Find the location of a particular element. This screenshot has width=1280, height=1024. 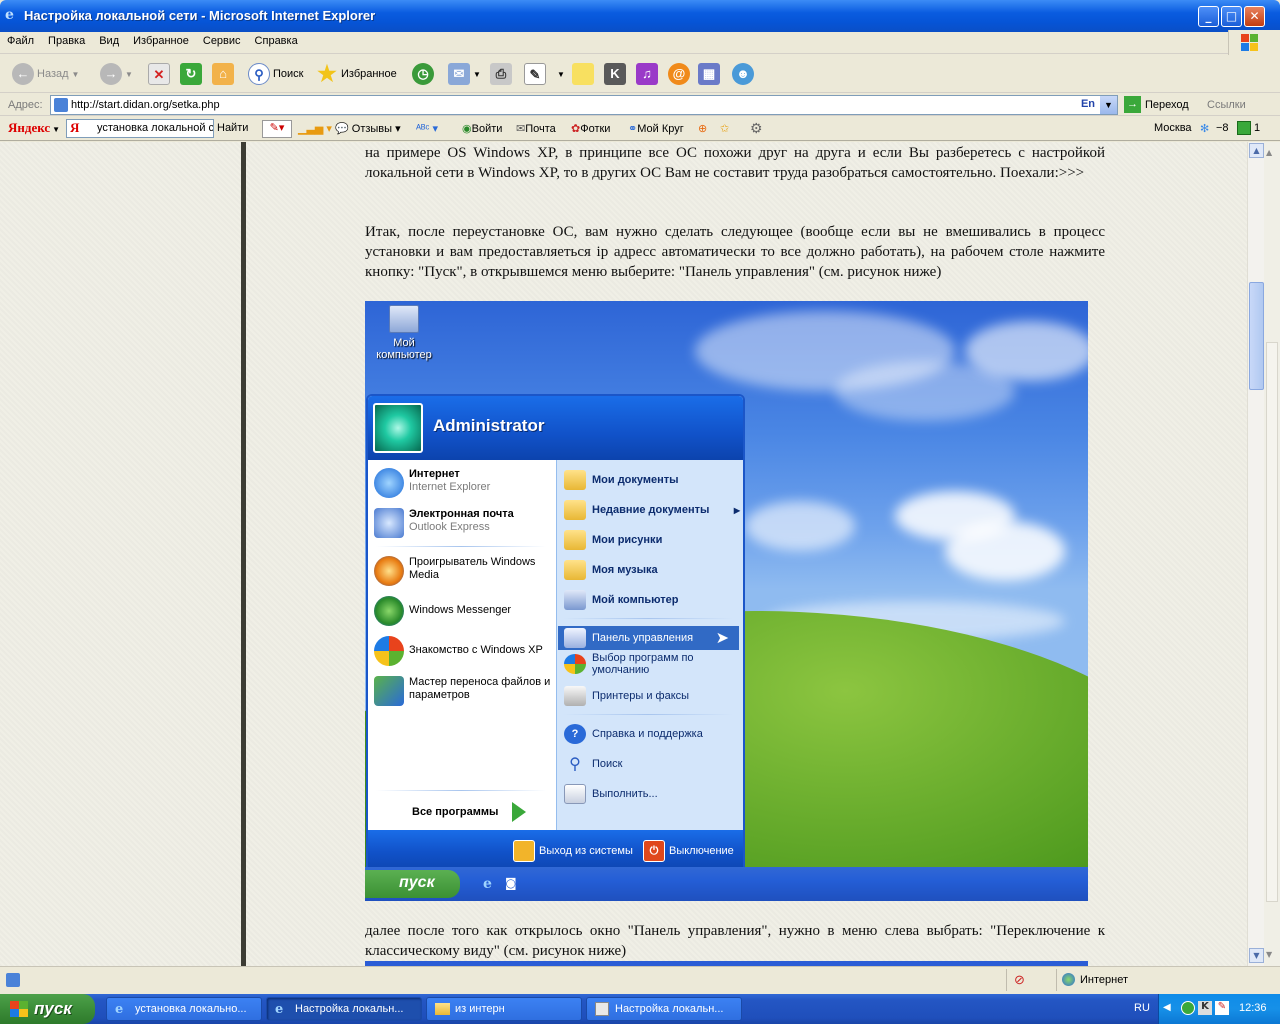

minimize-button: _ is located at coordinates (1208, 16).